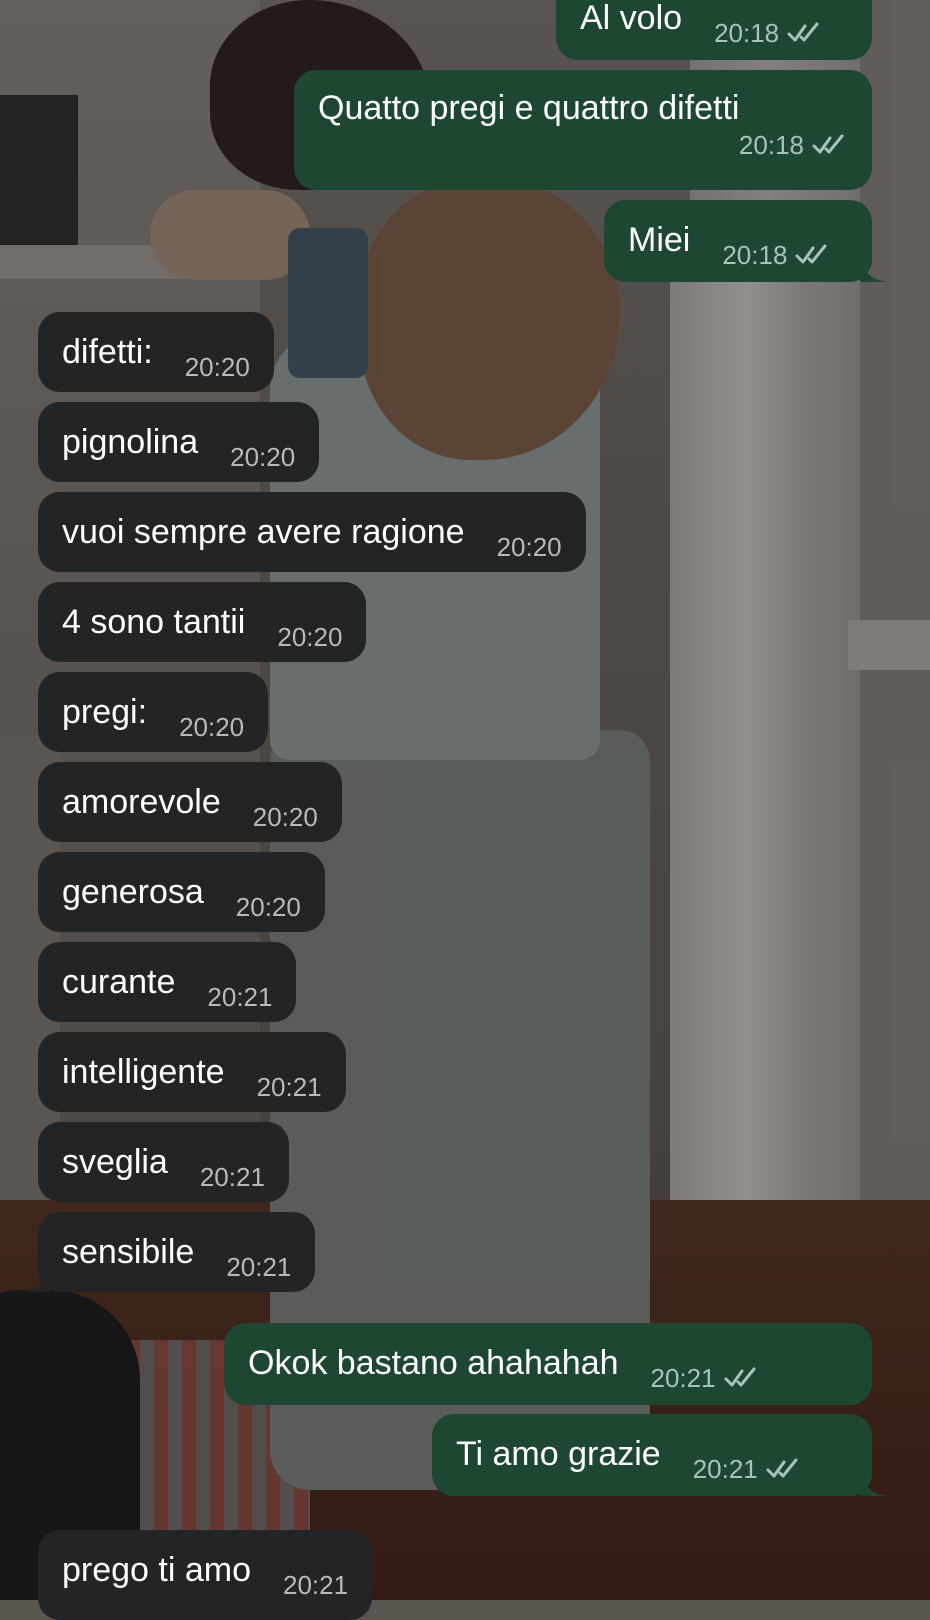 The height and width of the screenshot is (1620, 930). I want to click on message-text: generosa, so click(133, 892).